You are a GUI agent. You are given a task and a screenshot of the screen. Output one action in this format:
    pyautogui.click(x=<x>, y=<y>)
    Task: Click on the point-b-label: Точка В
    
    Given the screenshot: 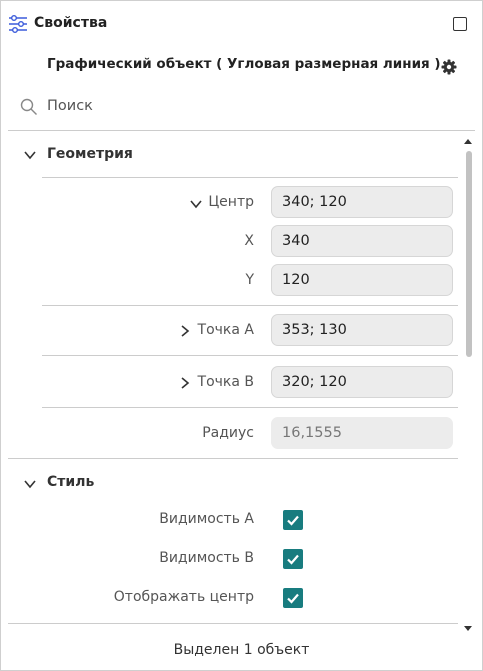 What is the action you would take?
    pyautogui.click(x=225, y=382)
    